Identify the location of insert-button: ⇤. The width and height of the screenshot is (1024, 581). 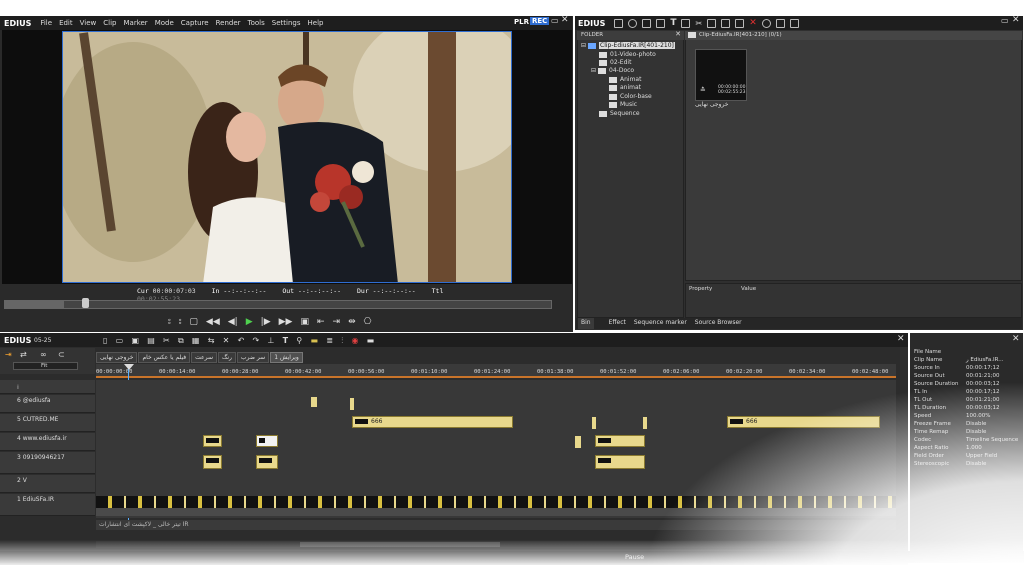
(321, 322).